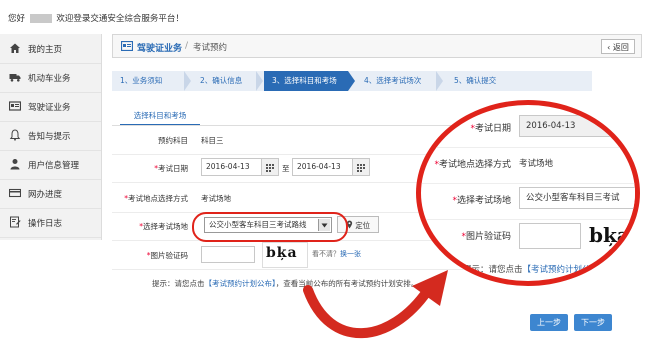 The height and width of the screenshot is (357, 650). Describe the element at coordinates (141, 80) in the screenshot. I see `step-label: 1、业务须知` at that location.